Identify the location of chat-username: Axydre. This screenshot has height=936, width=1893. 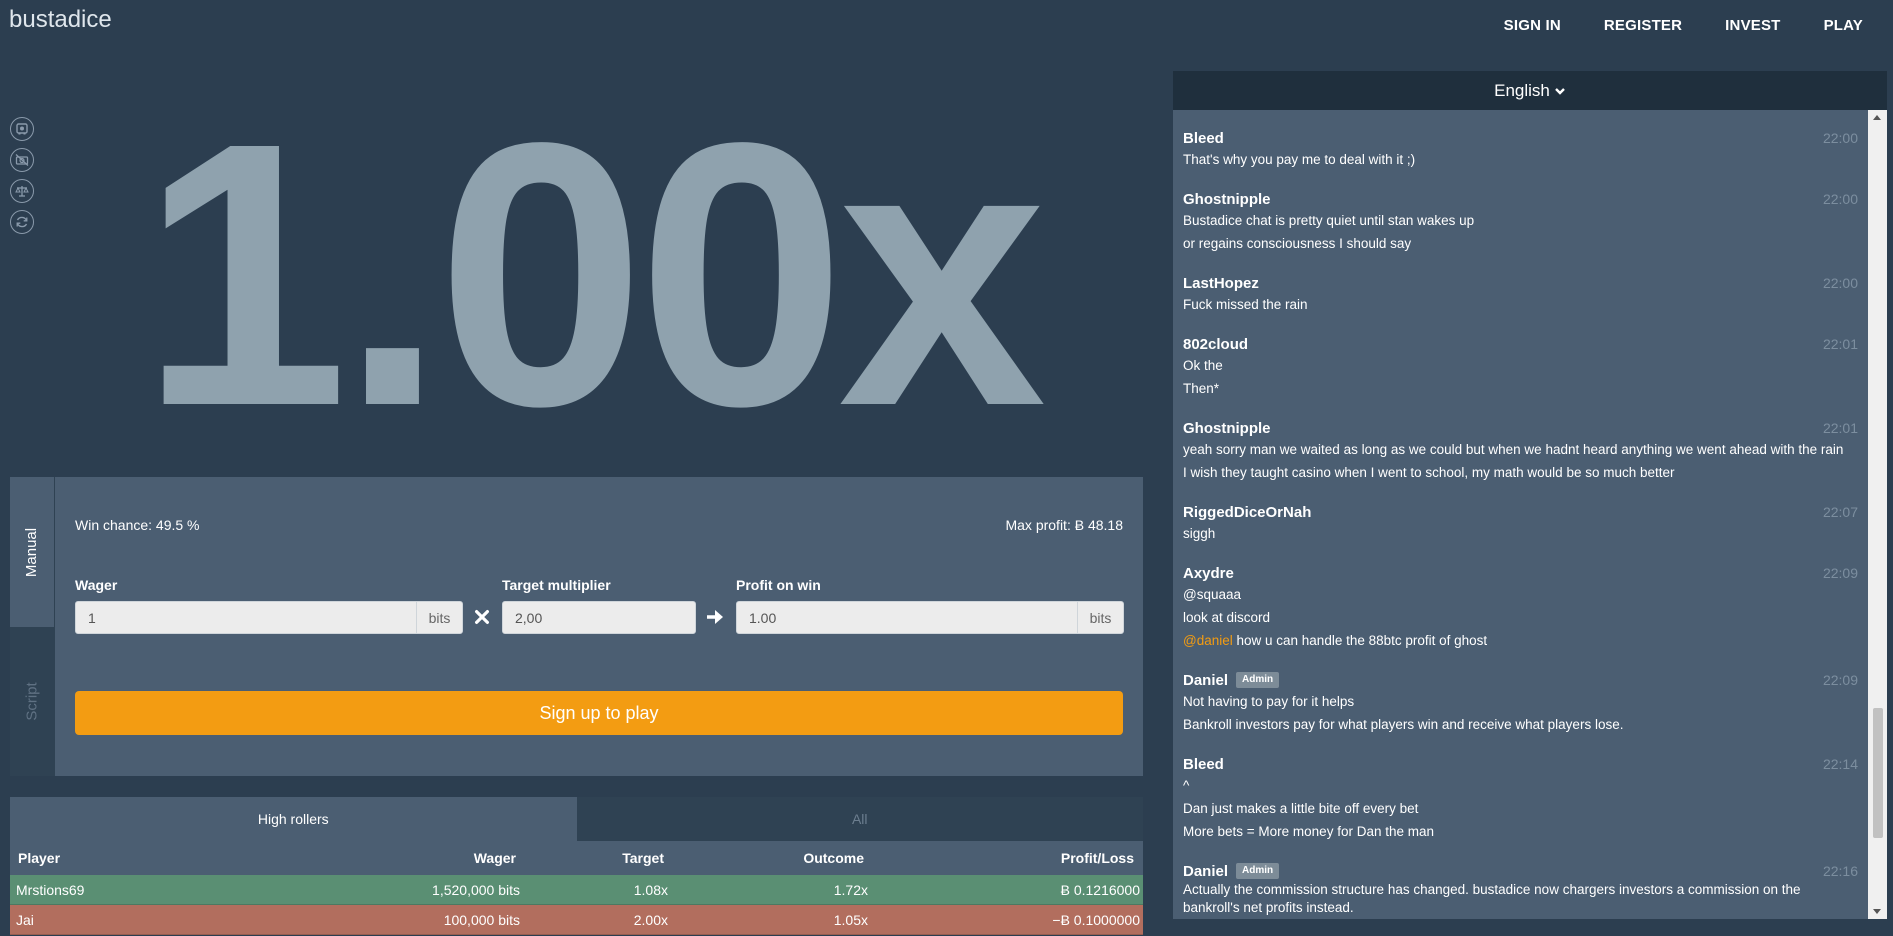
(1520, 573).